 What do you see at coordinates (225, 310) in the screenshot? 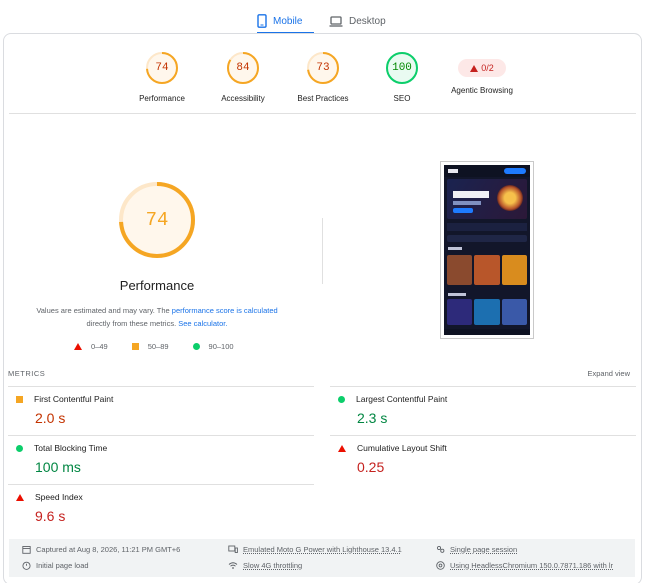
I see `score-calculated-link: performance score is calculated` at bounding box center [225, 310].